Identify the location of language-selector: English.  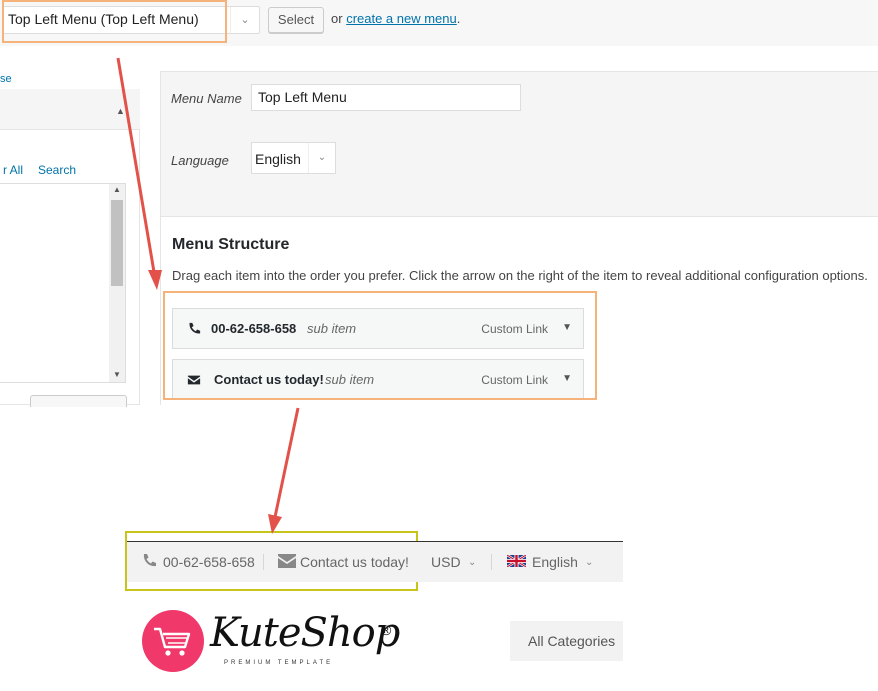
(555, 562).